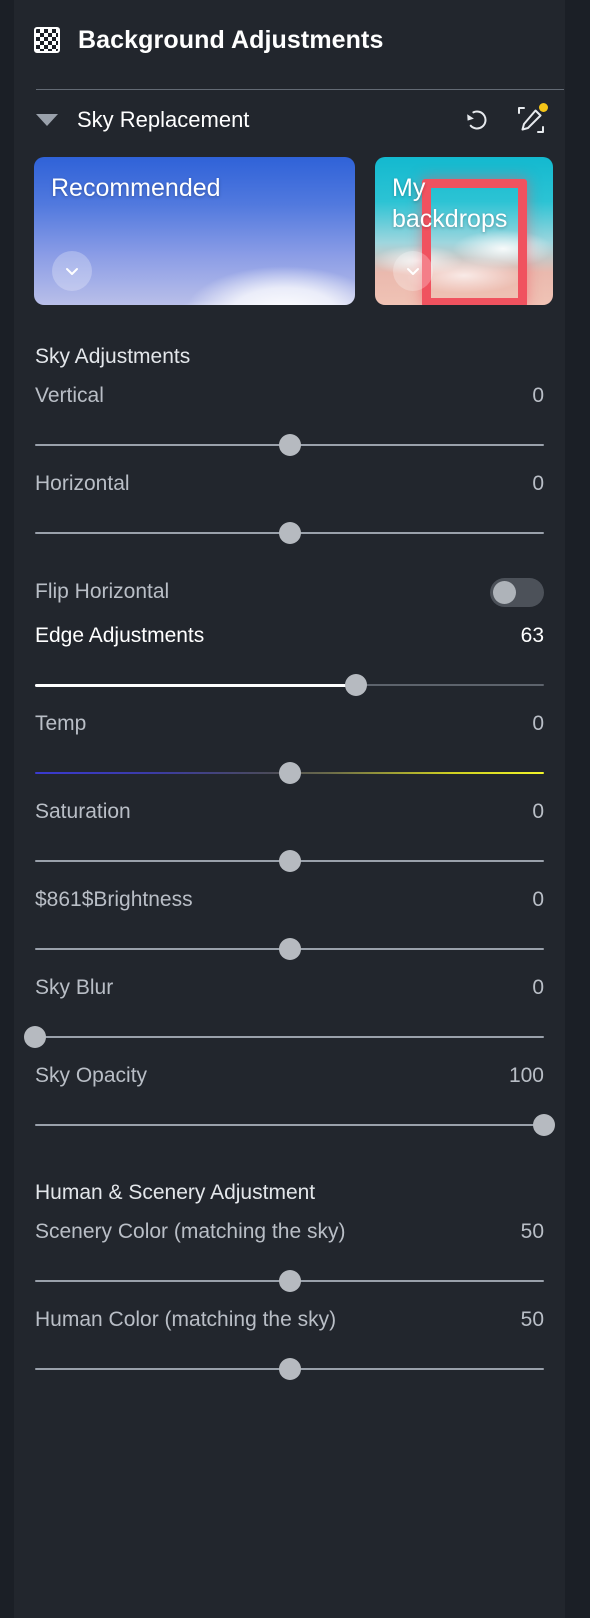 The width and height of the screenshot is (590, 1618). I want to click on slider-label: Horizontal, so click(82, 483).